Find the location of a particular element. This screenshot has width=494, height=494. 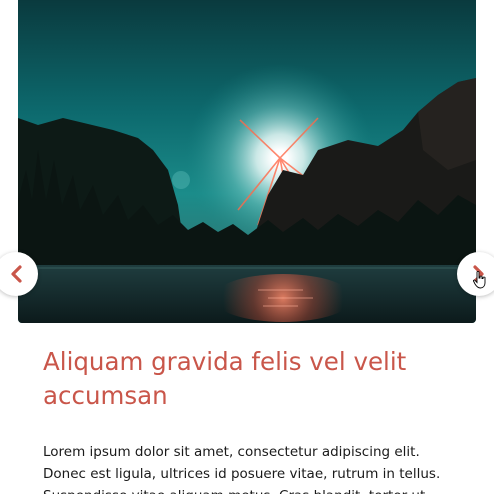

chevron-left-icon is located at coordinates (16, 274).